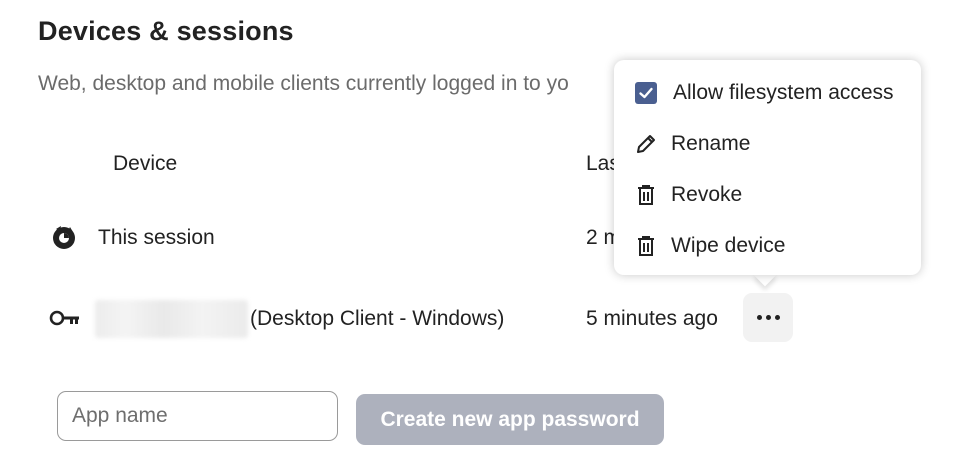  Describe the element at coordinates (707, 194) in the screenshot. I see `menu-item-label: Revoke` at that location.